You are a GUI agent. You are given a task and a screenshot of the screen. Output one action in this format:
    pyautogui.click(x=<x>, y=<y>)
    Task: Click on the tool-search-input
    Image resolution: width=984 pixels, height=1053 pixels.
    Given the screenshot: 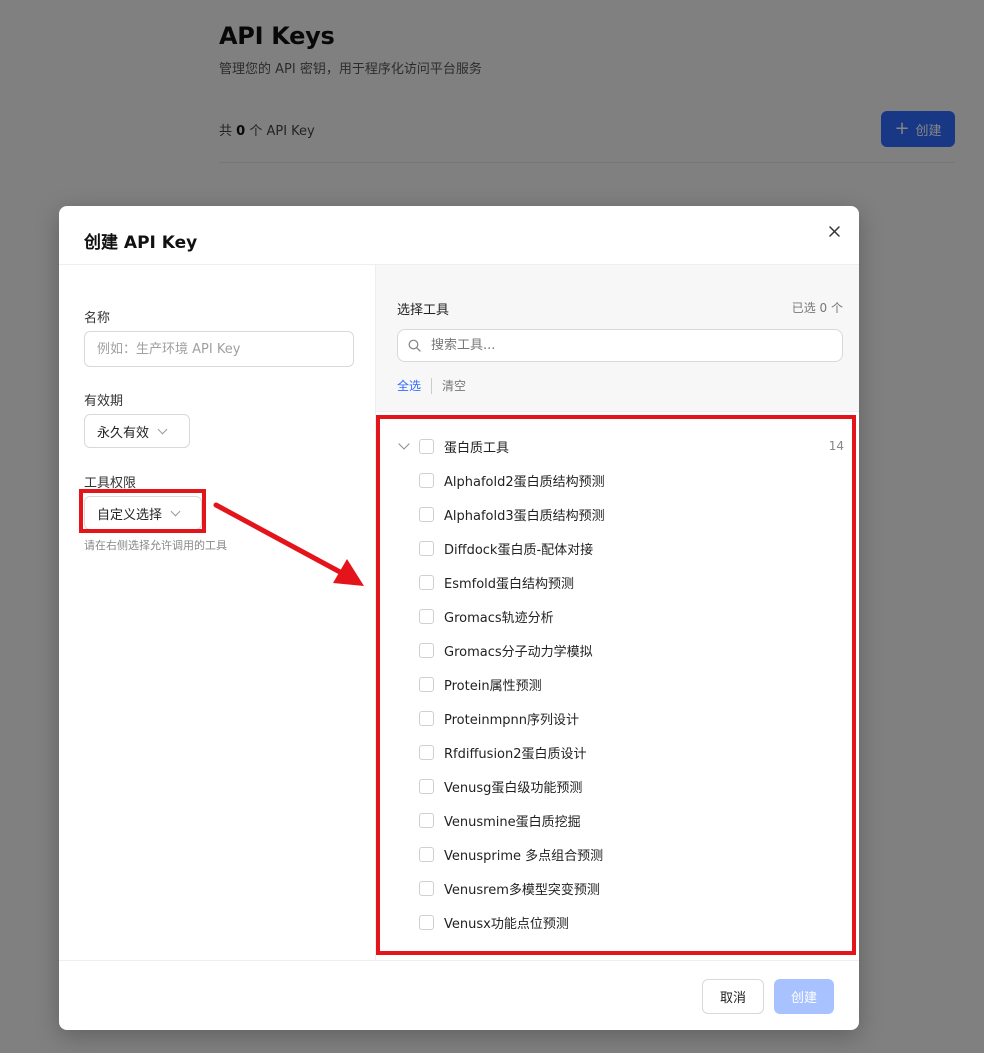 What is the action you would take?
    pyautogui.click(x=630, y=345)
    